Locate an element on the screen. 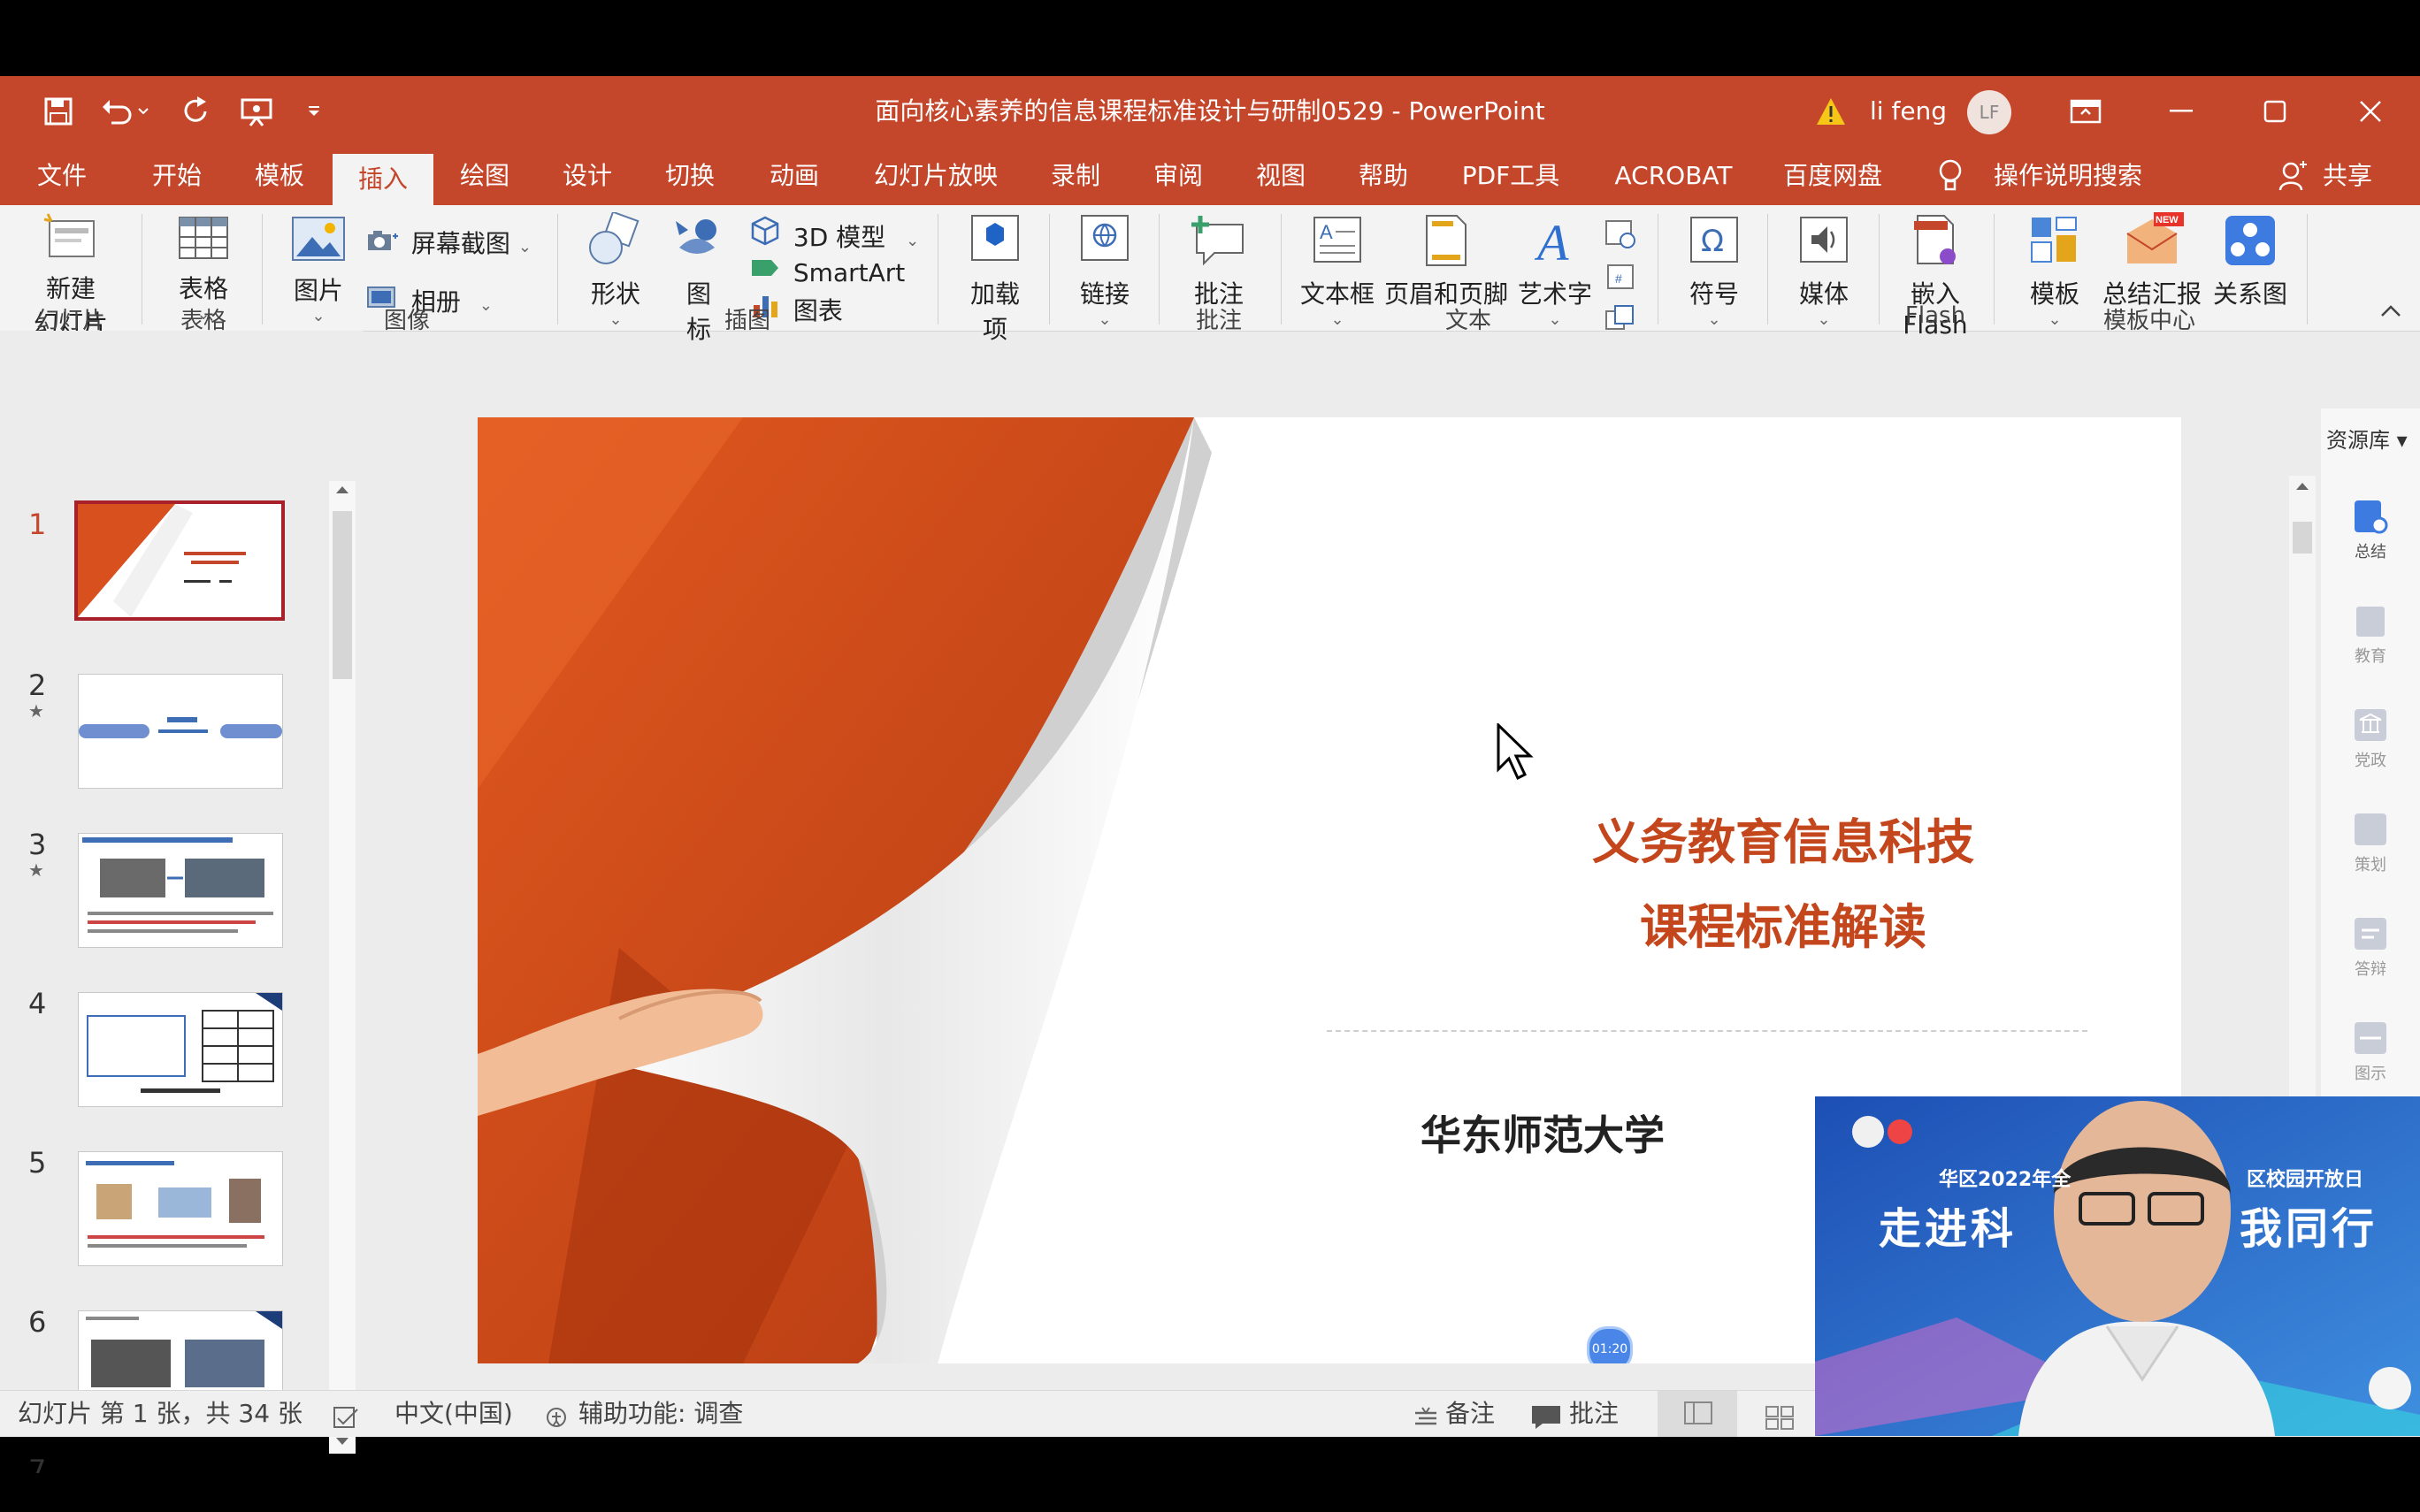  separator is located at coordinates (1880, 269).